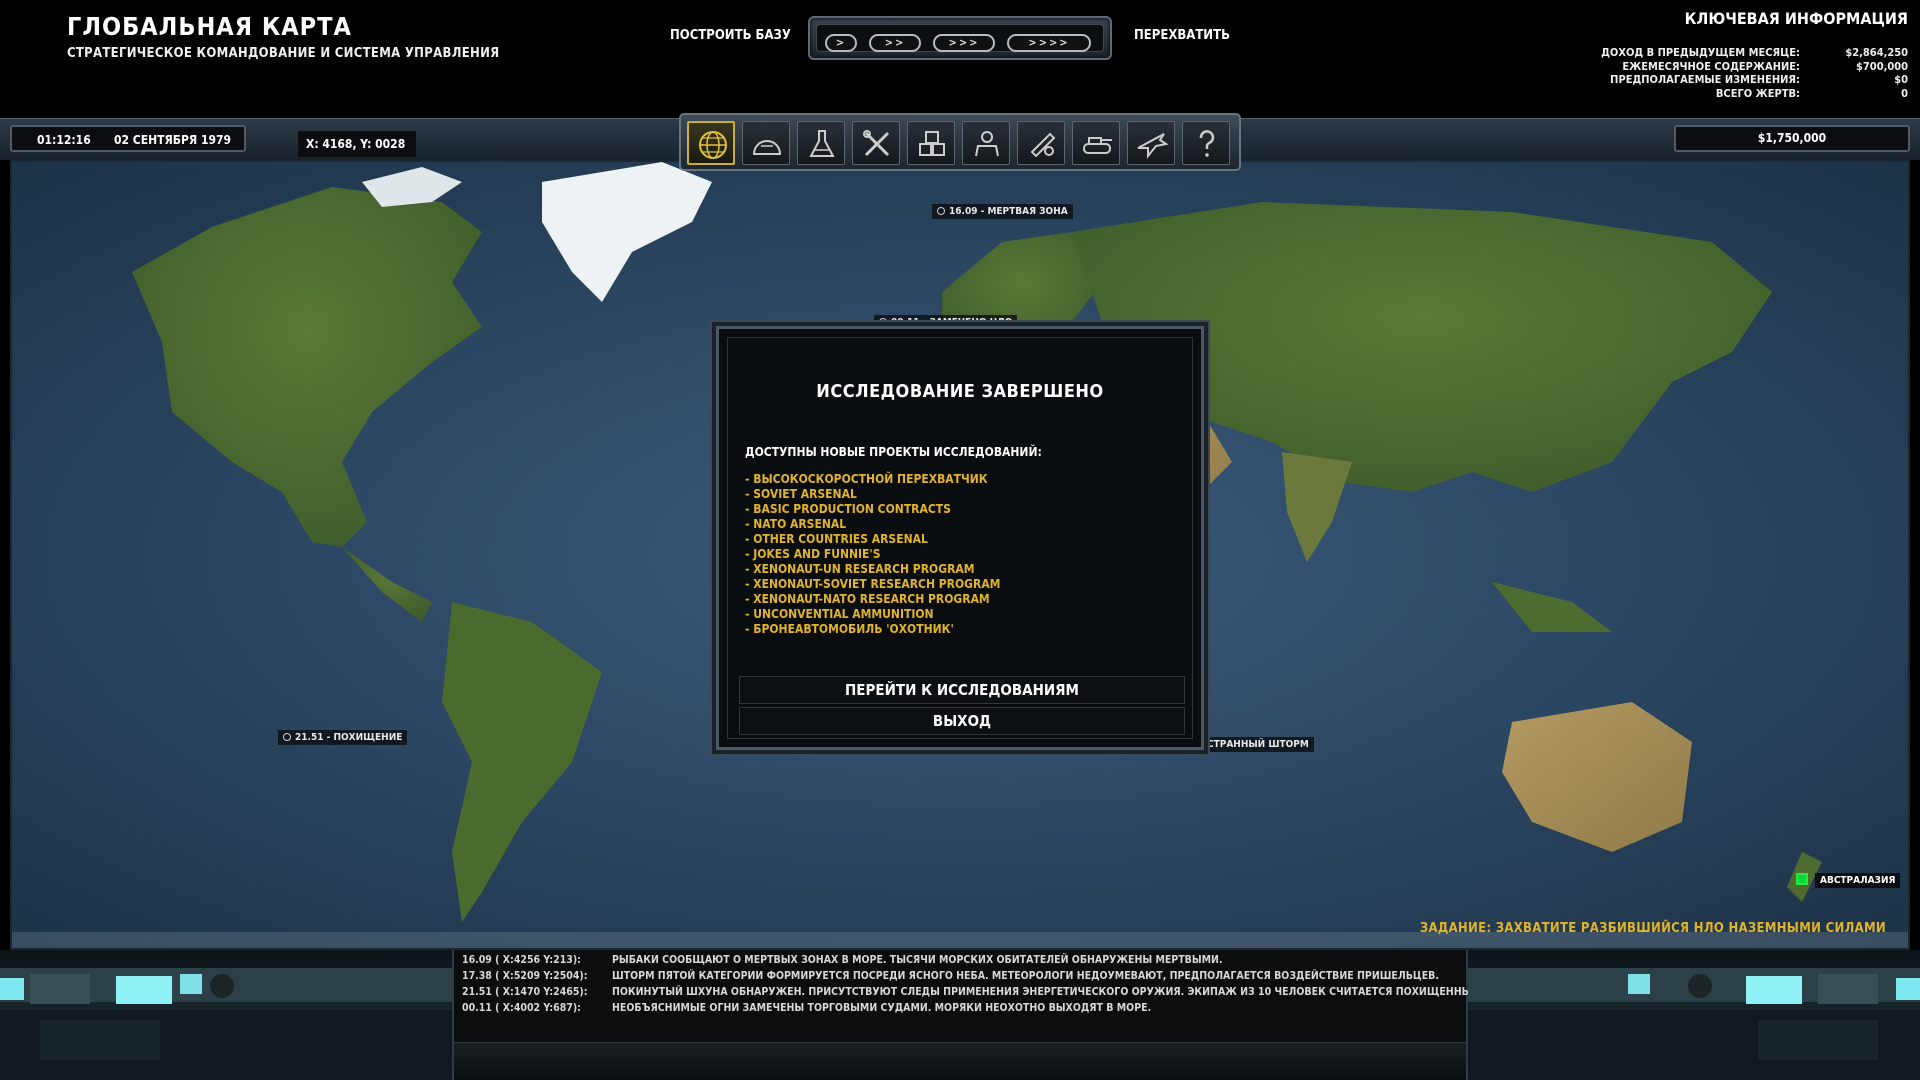  I want to click on aircraft-lock-icon, so click(1043, 145).